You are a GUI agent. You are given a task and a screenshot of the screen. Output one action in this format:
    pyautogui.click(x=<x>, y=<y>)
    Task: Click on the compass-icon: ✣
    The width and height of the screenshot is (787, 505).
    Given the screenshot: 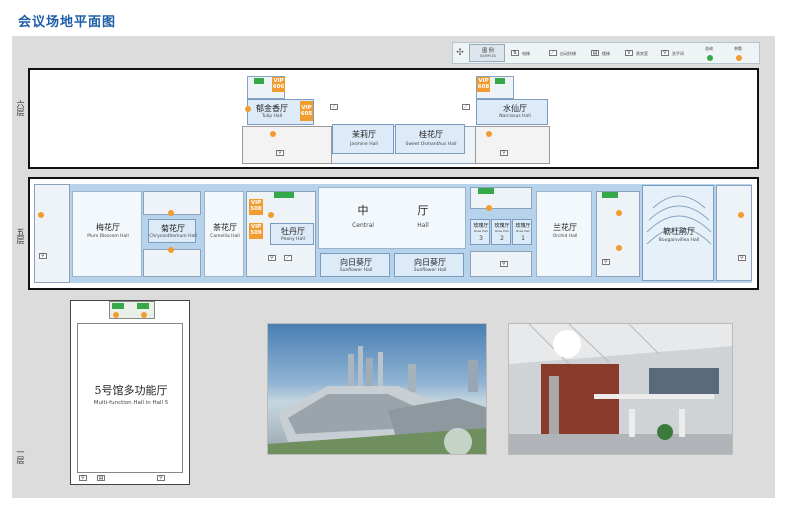 What is the action you would take?
    pyautogui.click(x=460, y=53)
    